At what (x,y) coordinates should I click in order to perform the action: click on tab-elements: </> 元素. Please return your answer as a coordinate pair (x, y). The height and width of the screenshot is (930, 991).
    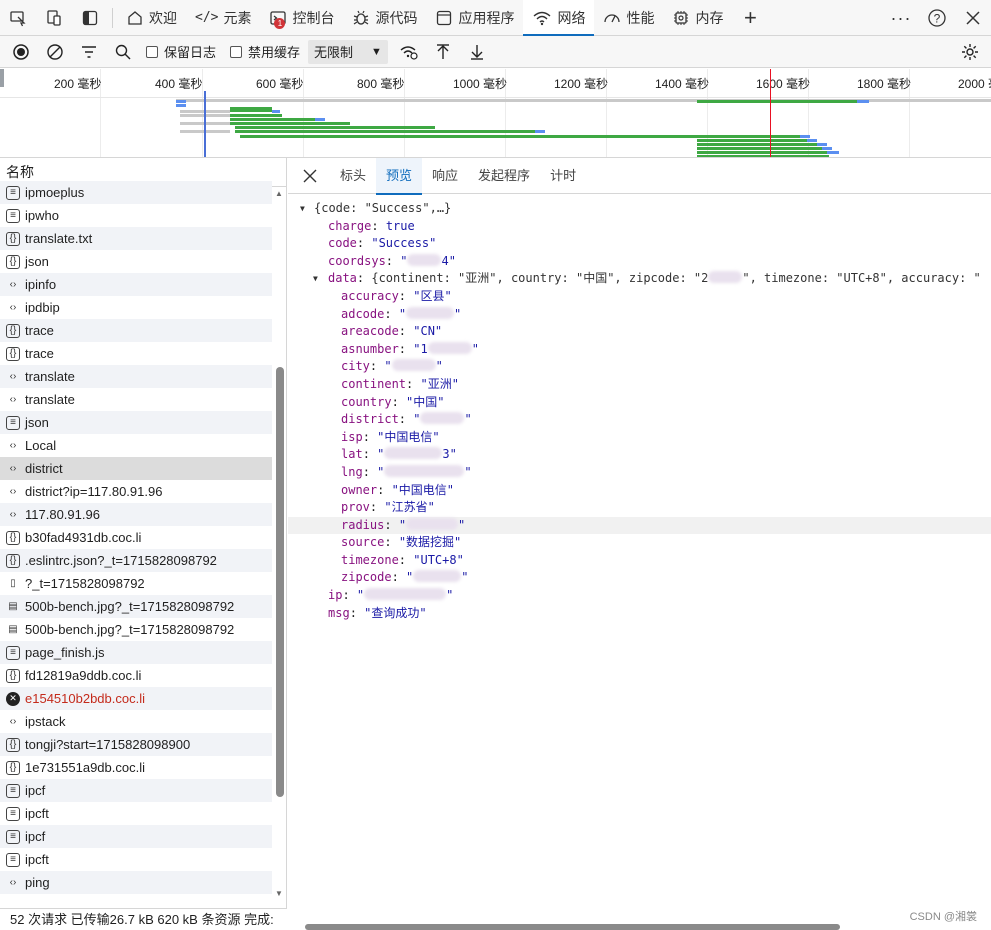
    Looking at the image, I should click on (223, 18).